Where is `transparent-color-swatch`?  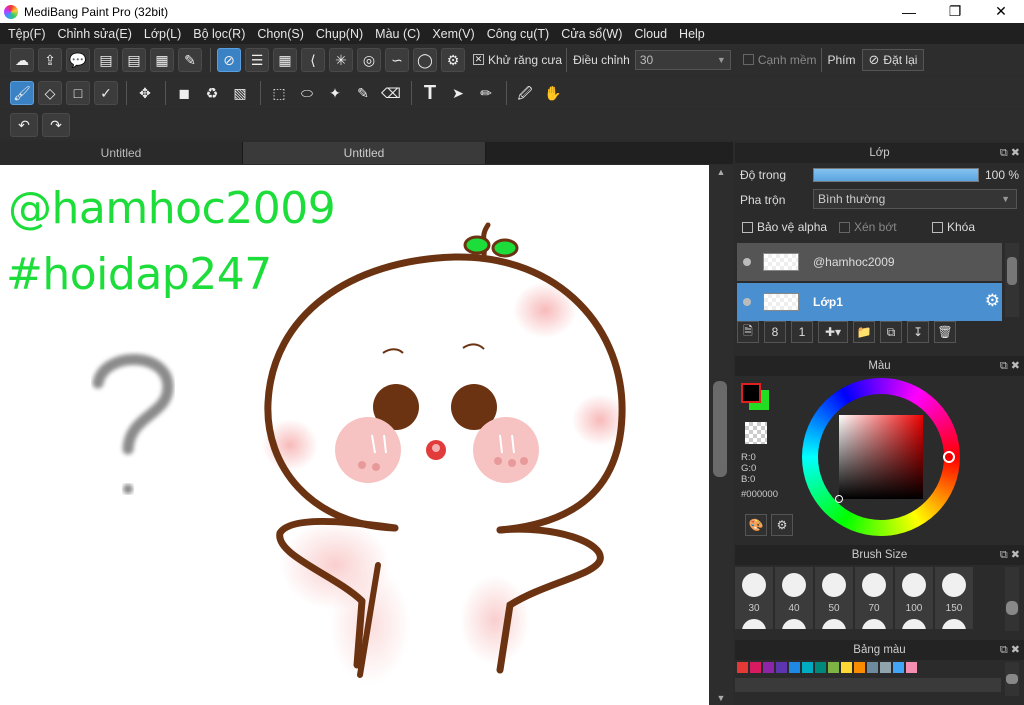 transparent-color-swatch is located at coordinates (756, 433).